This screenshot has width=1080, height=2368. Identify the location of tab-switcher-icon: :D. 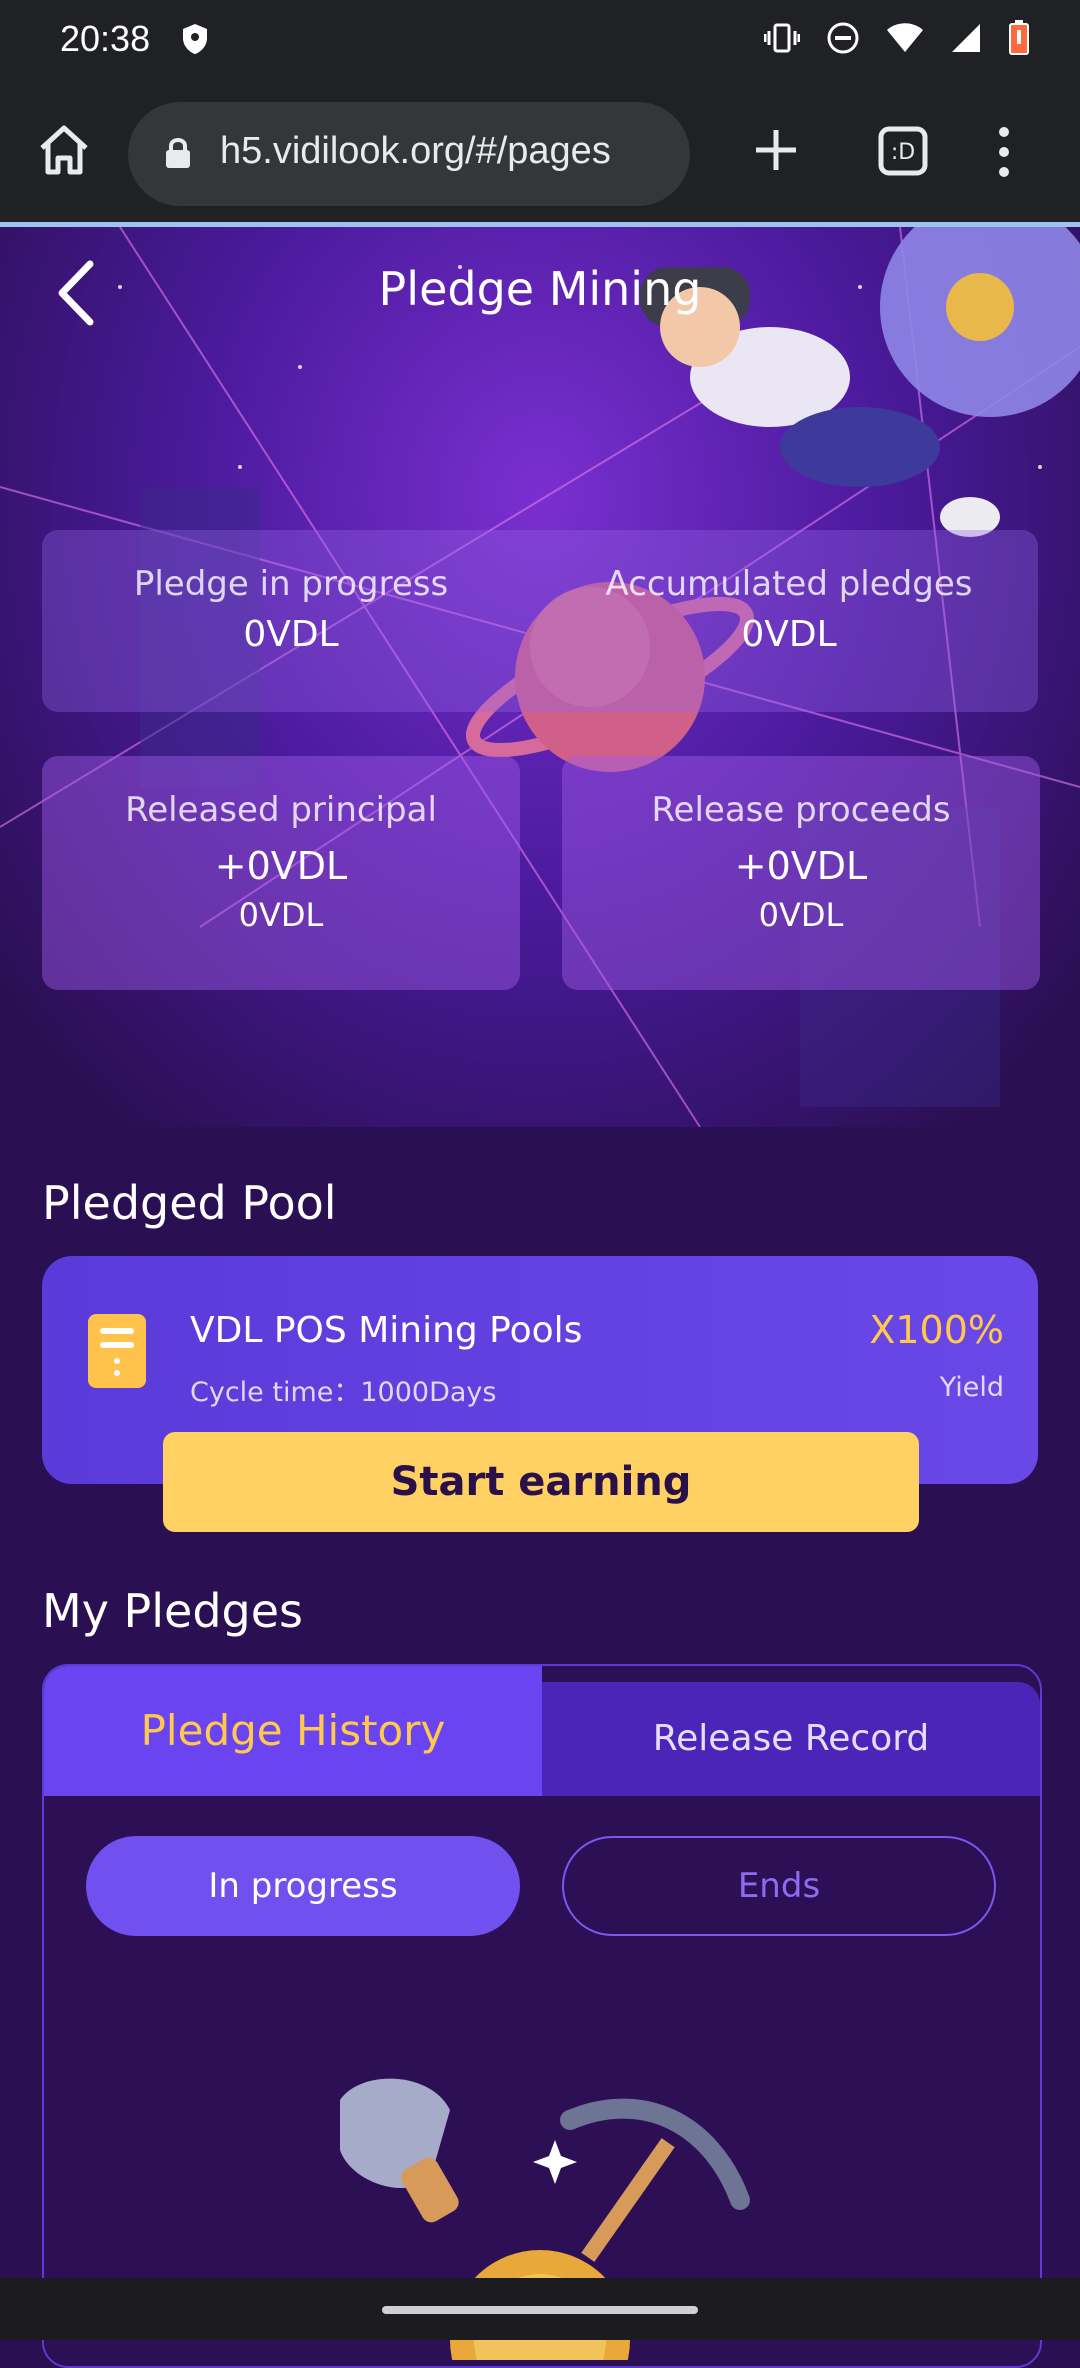
(903, 151).